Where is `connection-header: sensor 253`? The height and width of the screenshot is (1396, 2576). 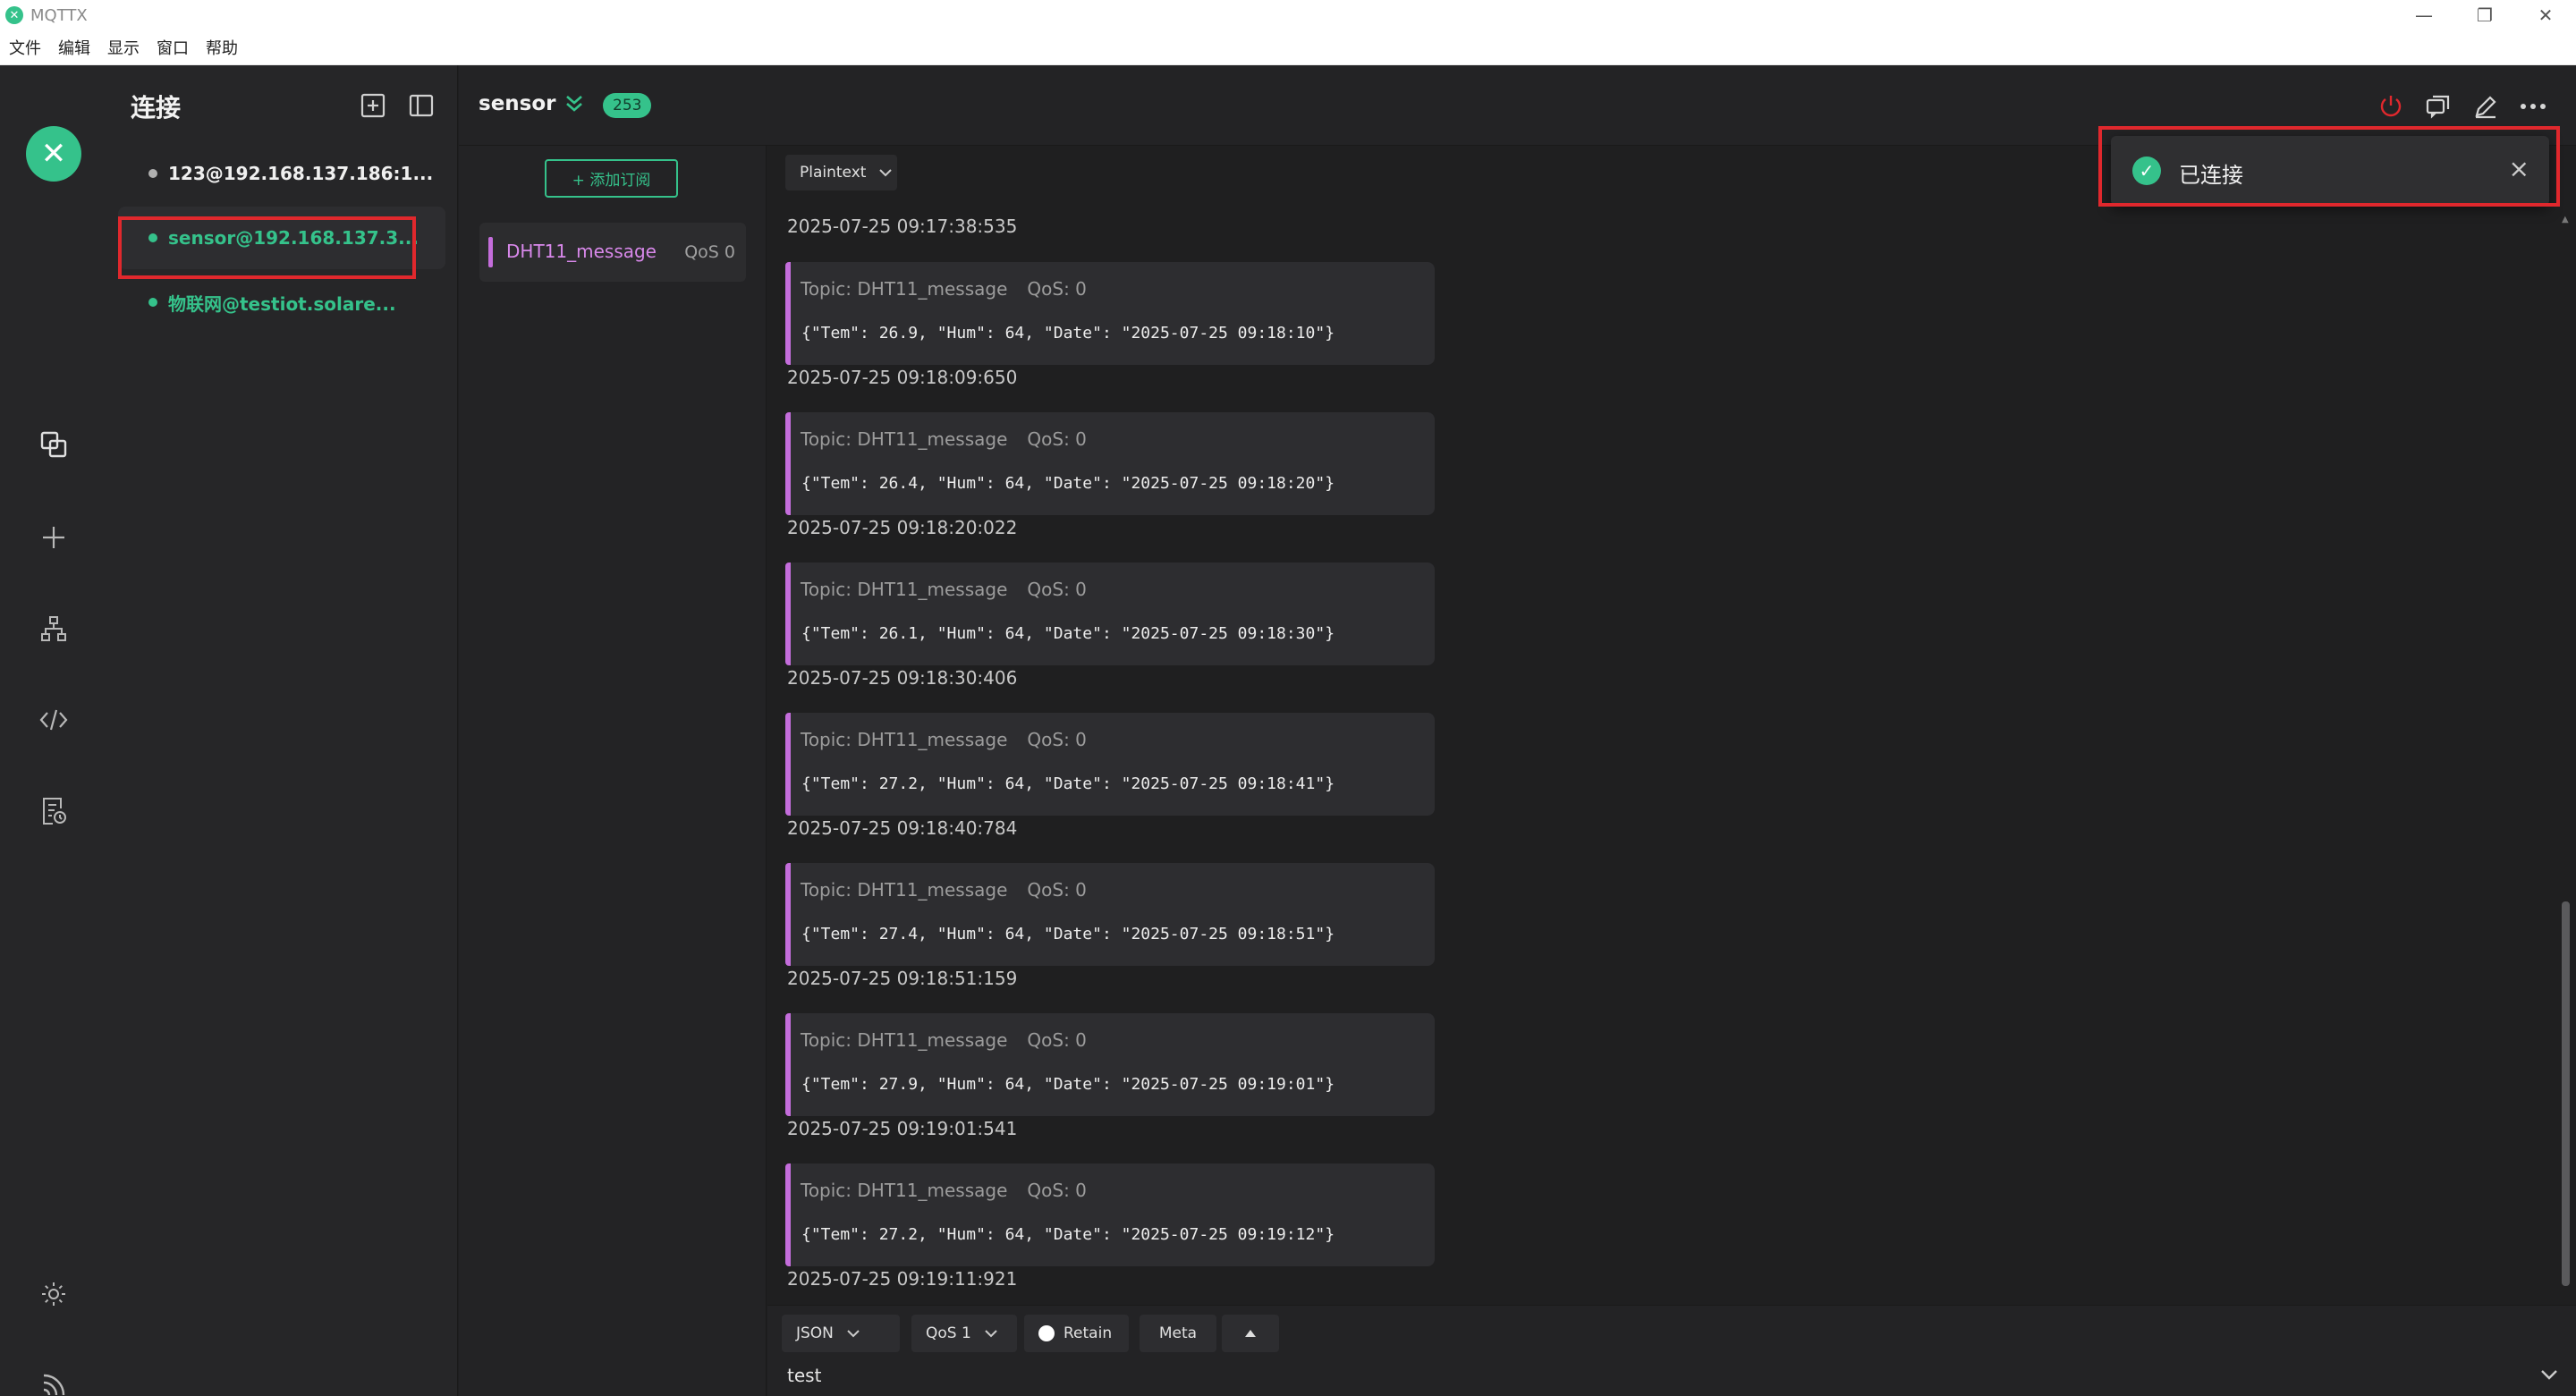 connection-header: sensor 253 is located at coordinates (1517, 105).